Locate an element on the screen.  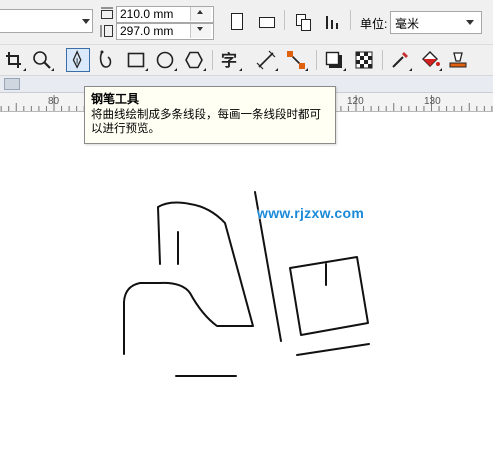
page-width-value: 210.0 mm is located at coordinates (147, 14).